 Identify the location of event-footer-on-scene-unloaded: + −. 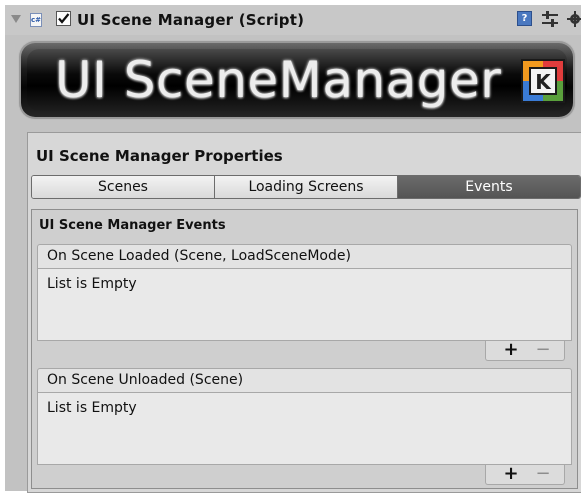
(525, 475).